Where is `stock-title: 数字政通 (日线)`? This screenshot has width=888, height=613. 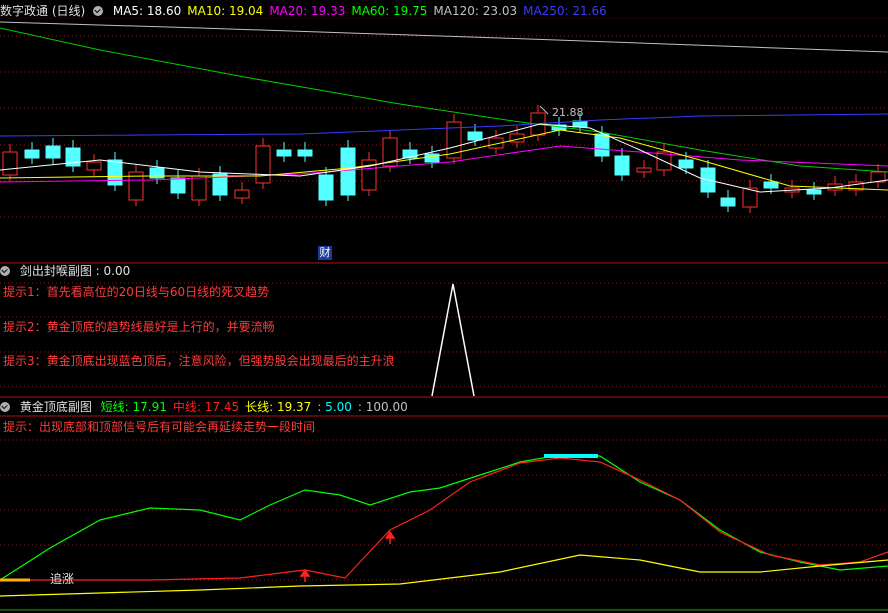 stock-title: 数字政通 (日线) is located at coordinates (43, 11).